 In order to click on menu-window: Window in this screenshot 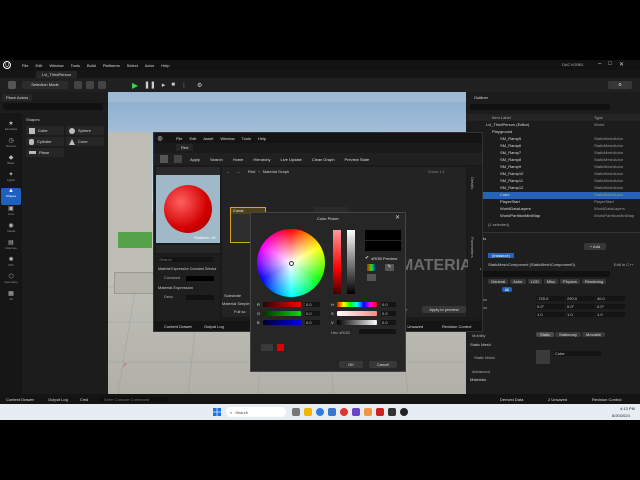, I will do `click(56, 65)`.